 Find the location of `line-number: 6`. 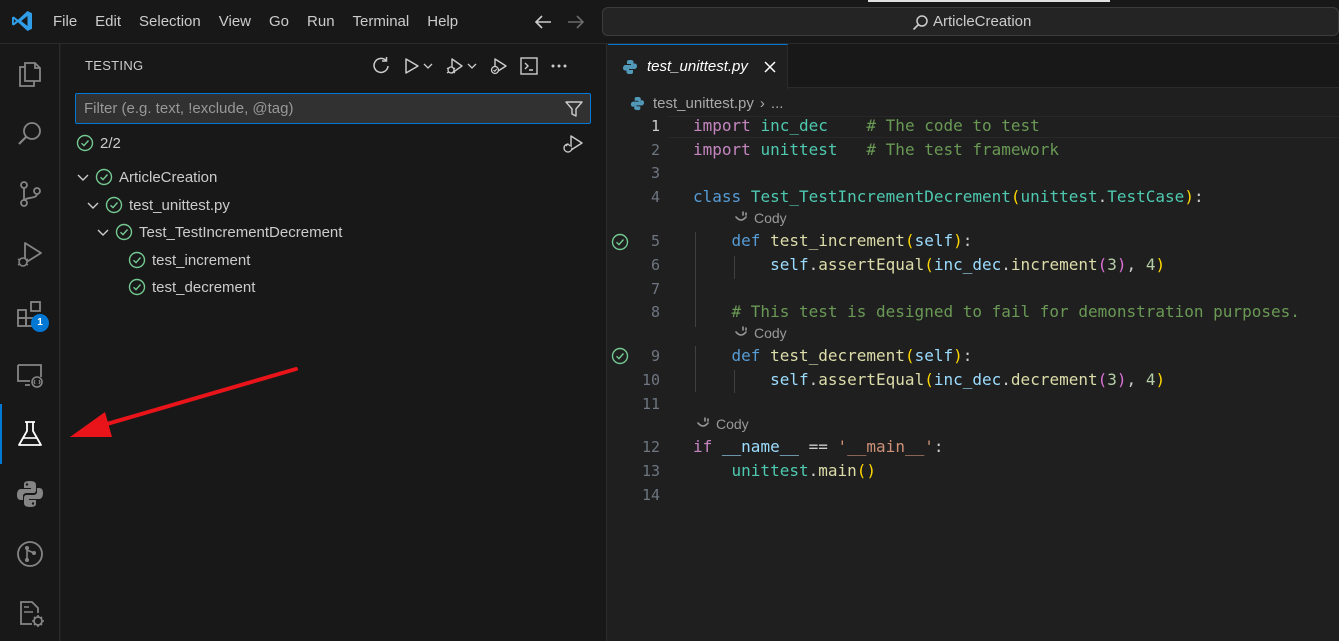

line-number: 6 is located at coordinates (655, 265).